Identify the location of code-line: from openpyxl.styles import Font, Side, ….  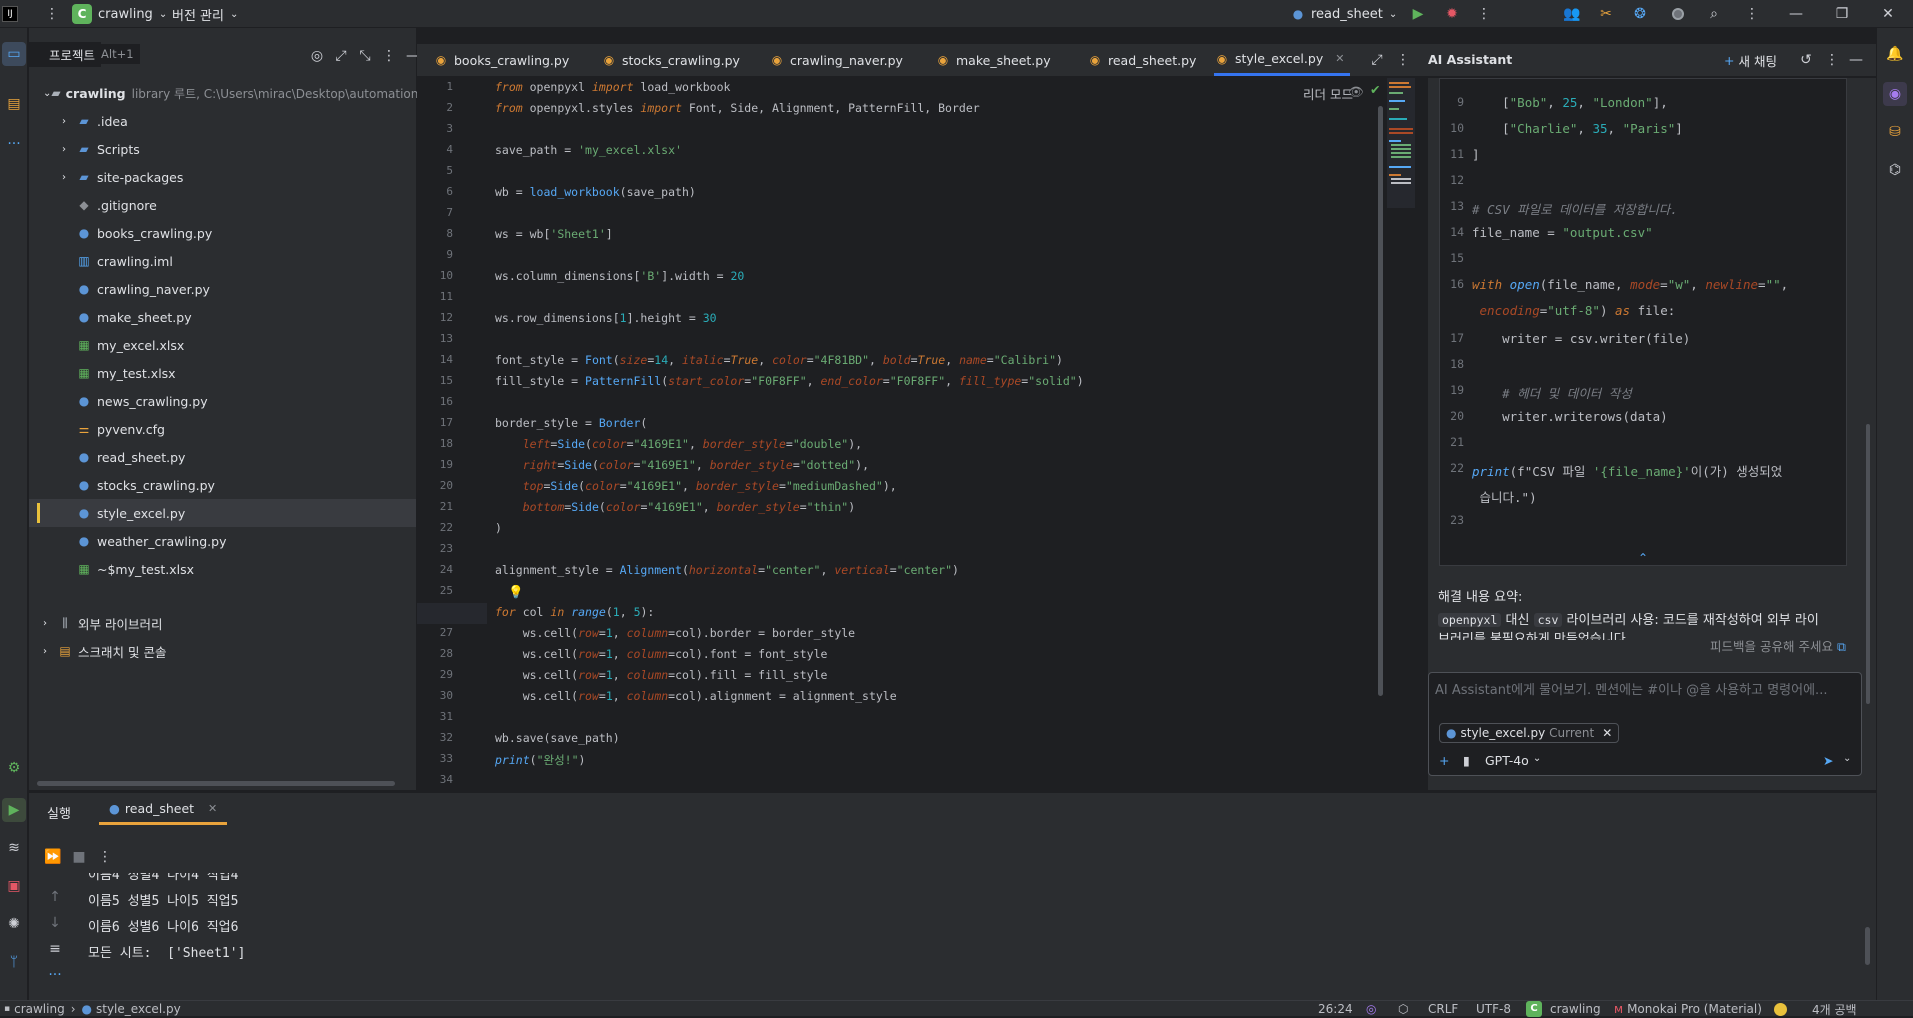
(737, 108).